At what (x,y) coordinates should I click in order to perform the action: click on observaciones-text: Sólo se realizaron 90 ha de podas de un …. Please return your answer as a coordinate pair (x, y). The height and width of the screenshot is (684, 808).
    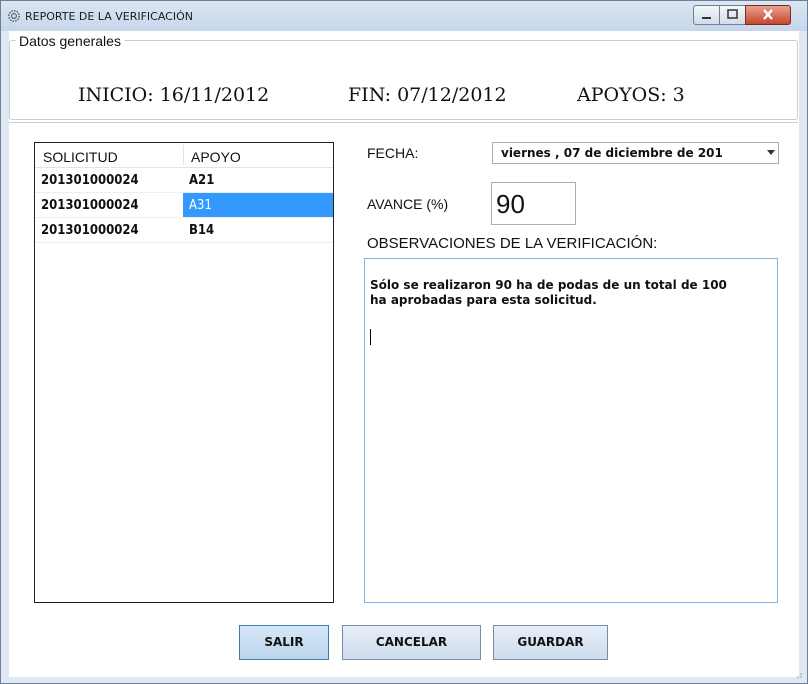
    Looking at the image, I should click on (548, 292).